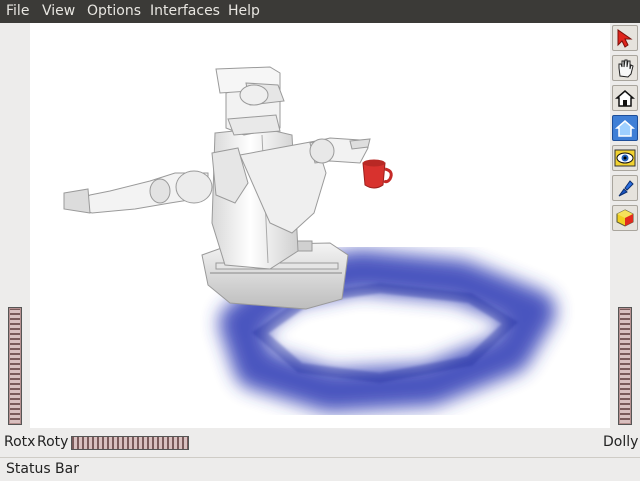 The width and height of the screenshot is (640, 481). Describe the element at coordinates (20, 442) in the screenshot. I see `rotx-label: Rotx` at that location.